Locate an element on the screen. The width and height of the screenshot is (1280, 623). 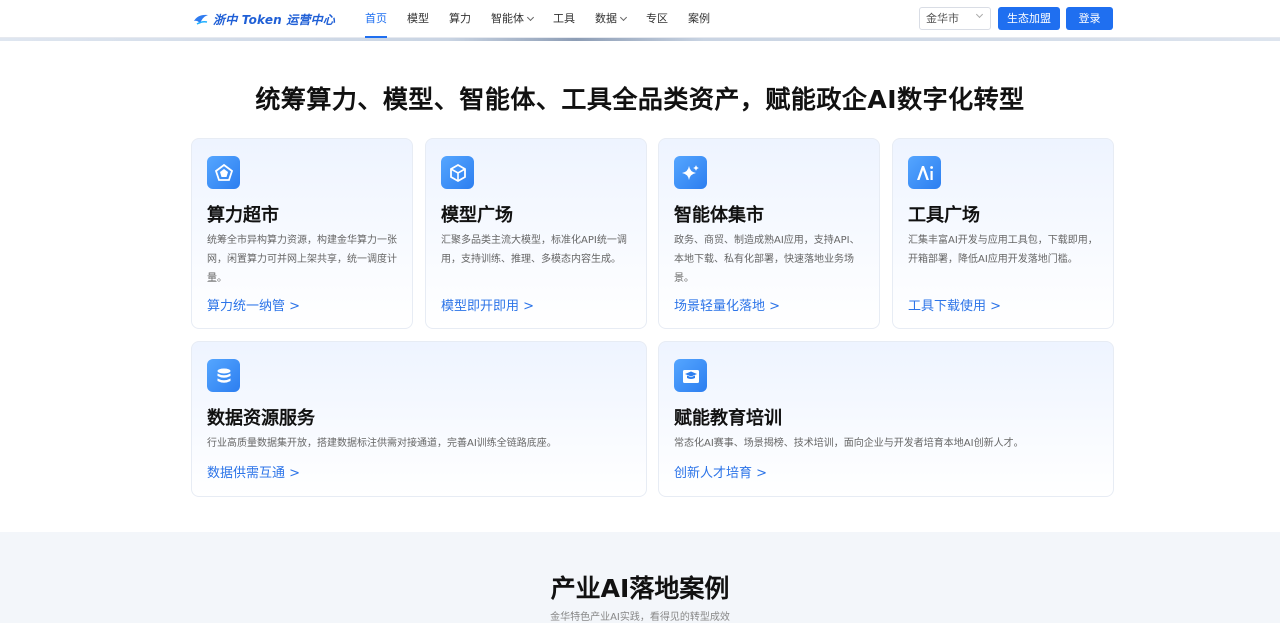
city-select: 金华市 is located at coordinates (955, 18).